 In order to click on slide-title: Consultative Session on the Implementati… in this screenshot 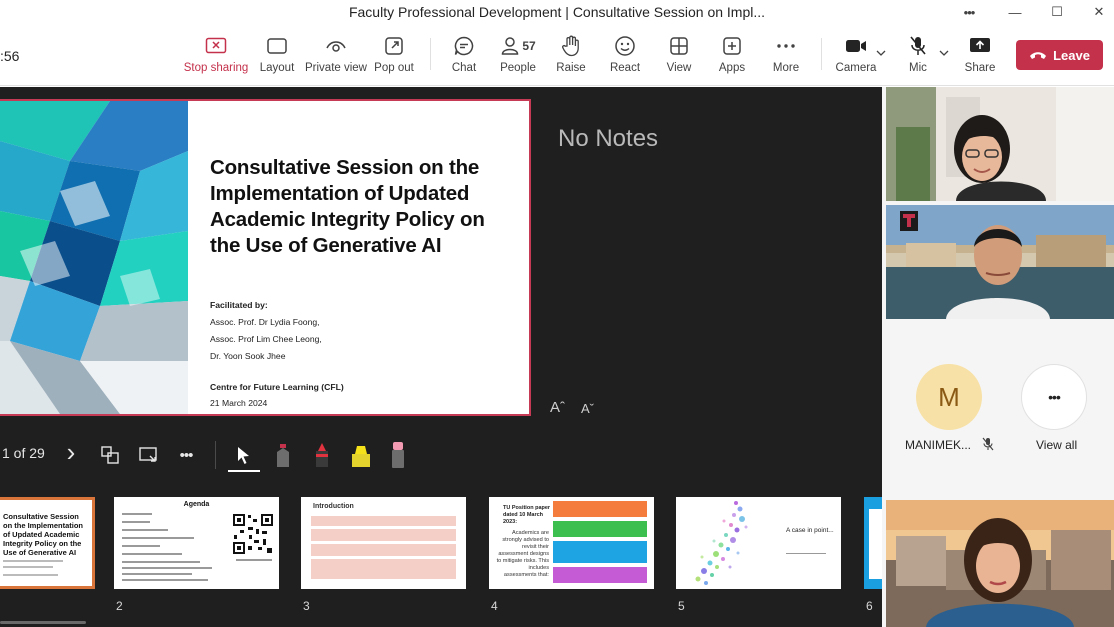, I will do `click(347, 206)`.